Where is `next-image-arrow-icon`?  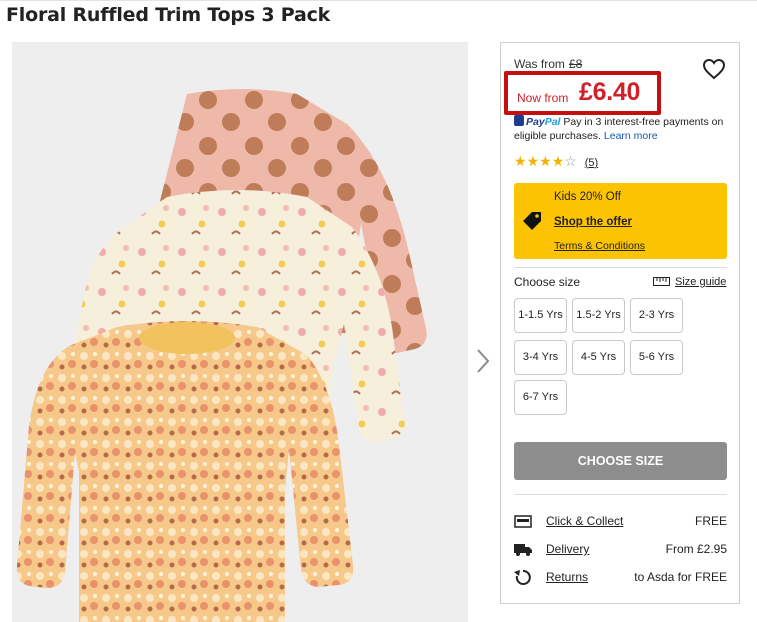 next-image-arrow-icon is located at coordinates (483, 361).